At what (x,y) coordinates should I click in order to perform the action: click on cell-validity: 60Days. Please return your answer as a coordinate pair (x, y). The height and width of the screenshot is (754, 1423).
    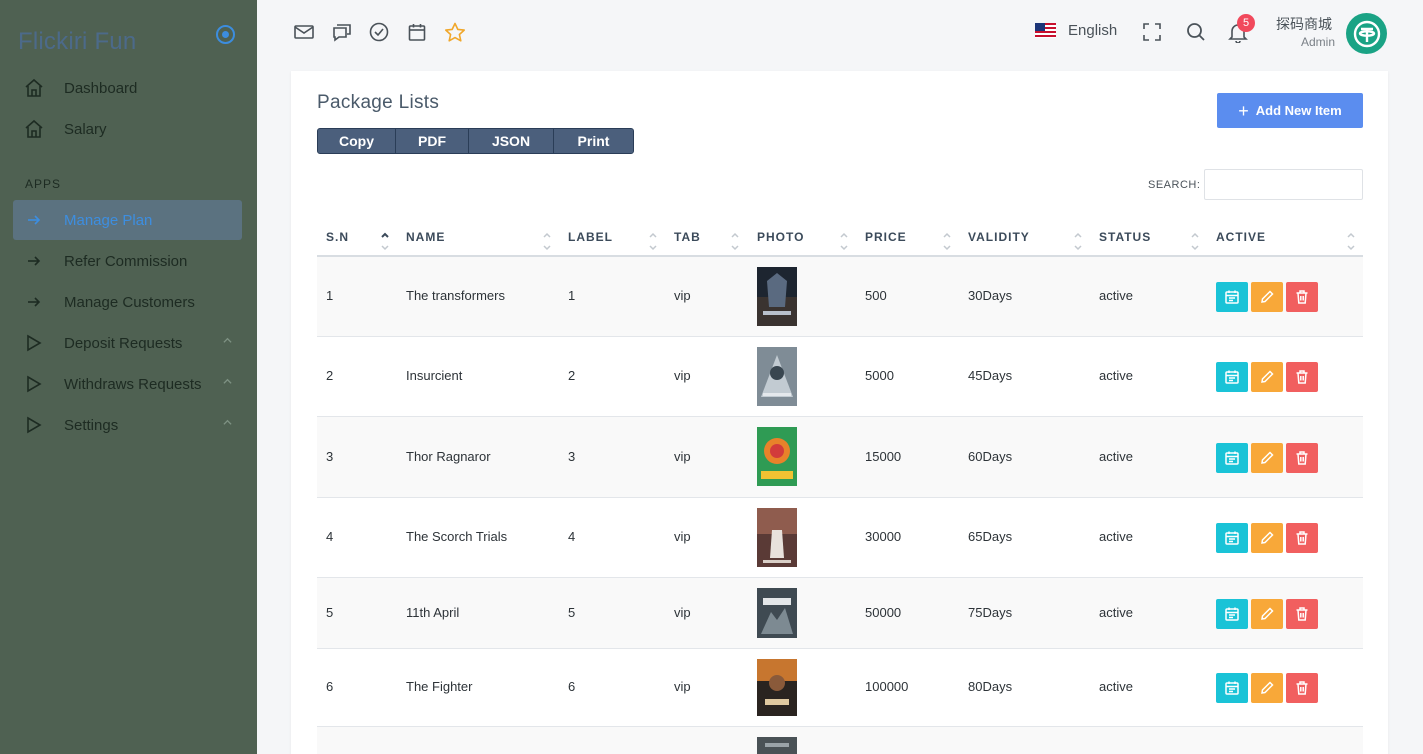
    Looking at the image, I should click on (990, 456).